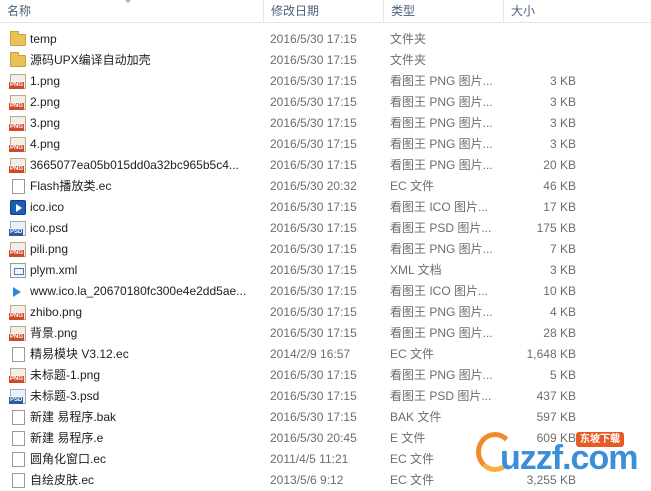 This screenshot has width=651, height=491. Describe the element at coordinates (416, 270) in the screenshot. I see `file-type: XML 文档` at that location.